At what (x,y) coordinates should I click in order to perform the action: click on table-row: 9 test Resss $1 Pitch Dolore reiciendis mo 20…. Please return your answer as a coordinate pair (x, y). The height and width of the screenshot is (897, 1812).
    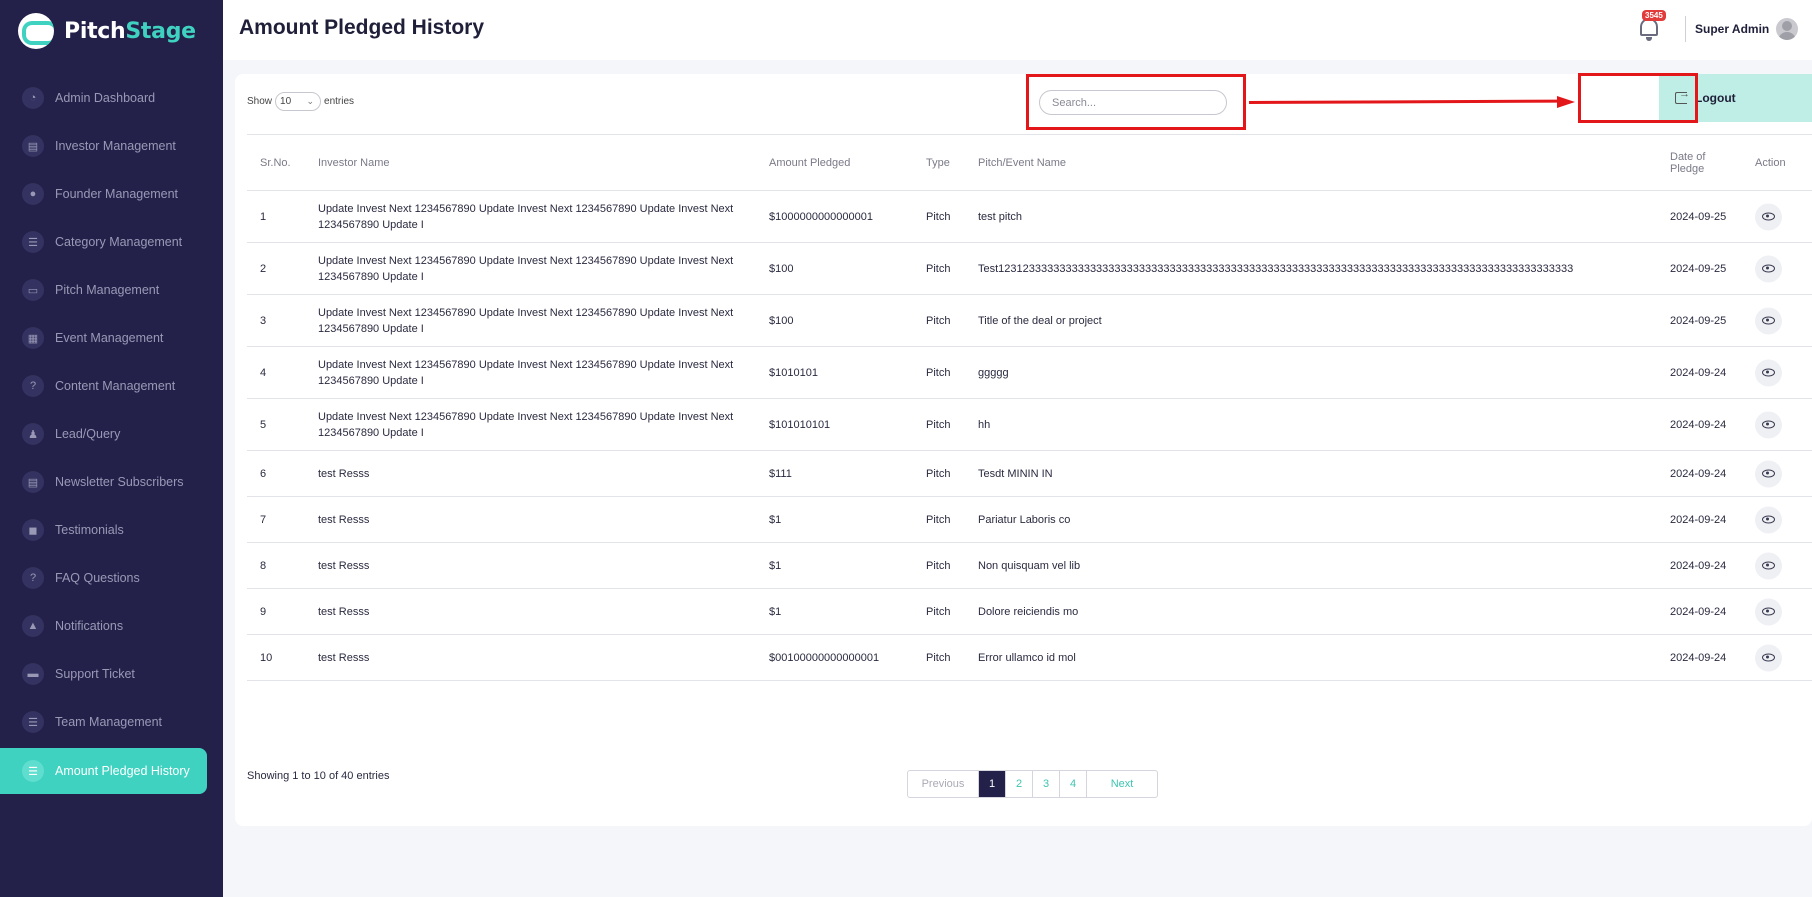
    Looking at the image, I should click on (1029, 612).